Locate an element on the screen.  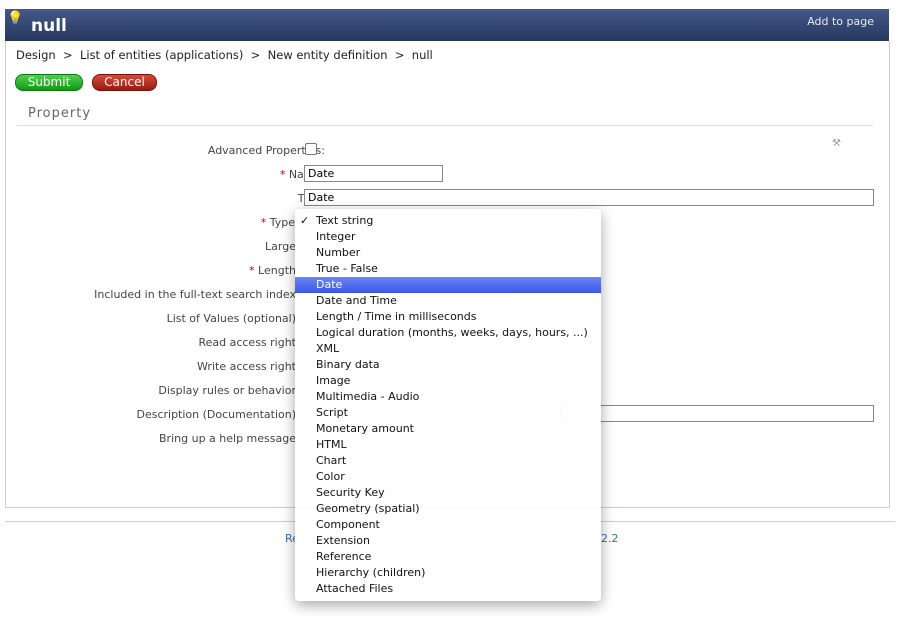
title-input is located at coordinates (589, 197).